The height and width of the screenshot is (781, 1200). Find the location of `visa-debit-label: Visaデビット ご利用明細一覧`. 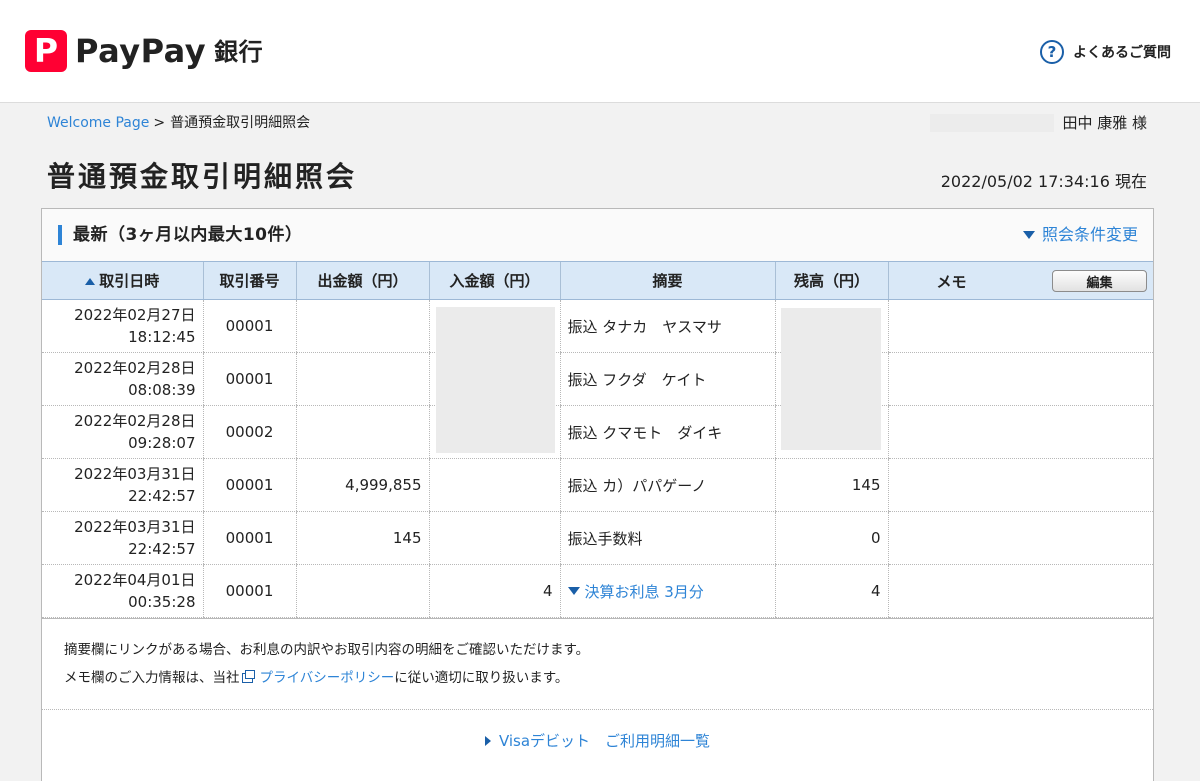

visa-debit-label: Visaデビット ご利用明細一覧 is located at coordinates (604, 741).